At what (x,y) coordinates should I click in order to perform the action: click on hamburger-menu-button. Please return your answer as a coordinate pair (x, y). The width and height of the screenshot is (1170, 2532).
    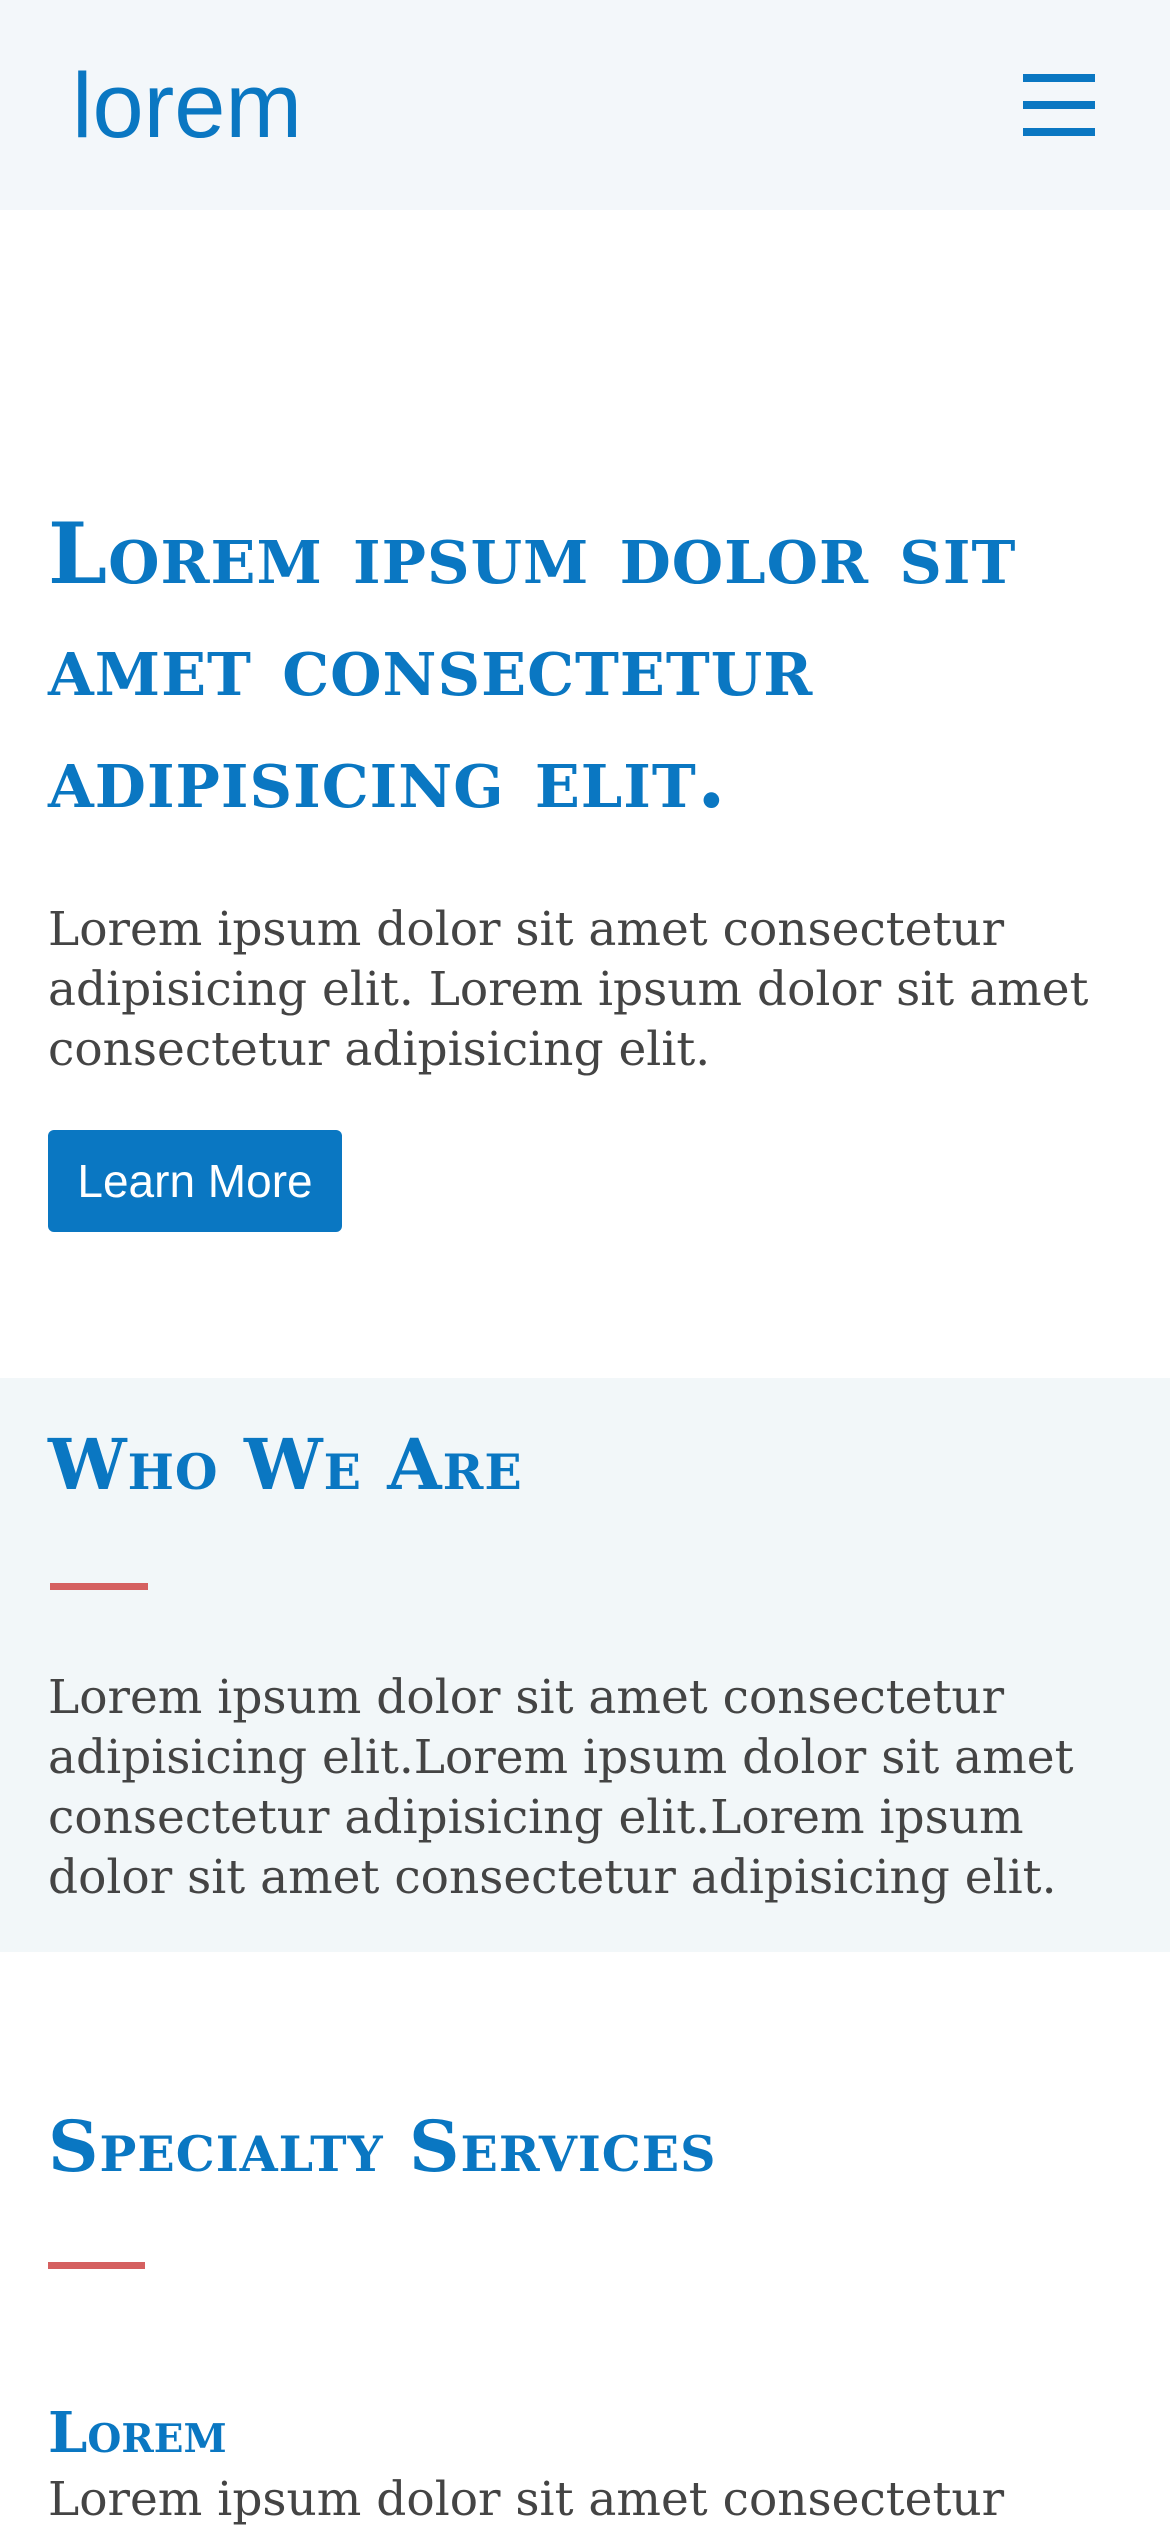
    Looking at the image, I should click on (1058, 105).